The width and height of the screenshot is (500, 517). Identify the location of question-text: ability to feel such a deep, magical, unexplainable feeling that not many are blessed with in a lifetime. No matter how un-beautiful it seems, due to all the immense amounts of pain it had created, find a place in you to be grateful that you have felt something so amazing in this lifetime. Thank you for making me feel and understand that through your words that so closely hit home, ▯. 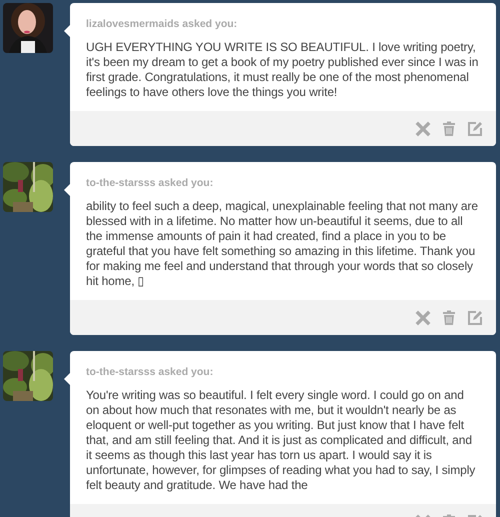
(282, 244).